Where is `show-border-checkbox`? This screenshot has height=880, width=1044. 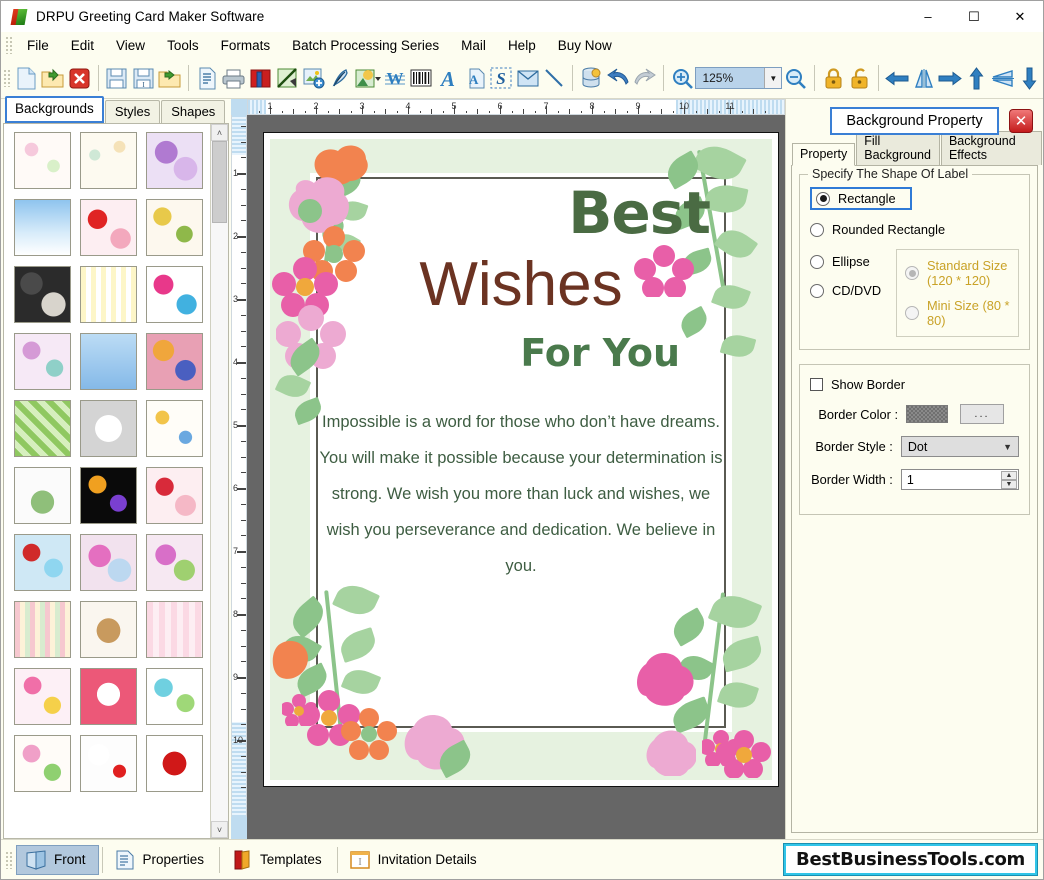
show-border-checkbox is located at coordinates (816, 384).